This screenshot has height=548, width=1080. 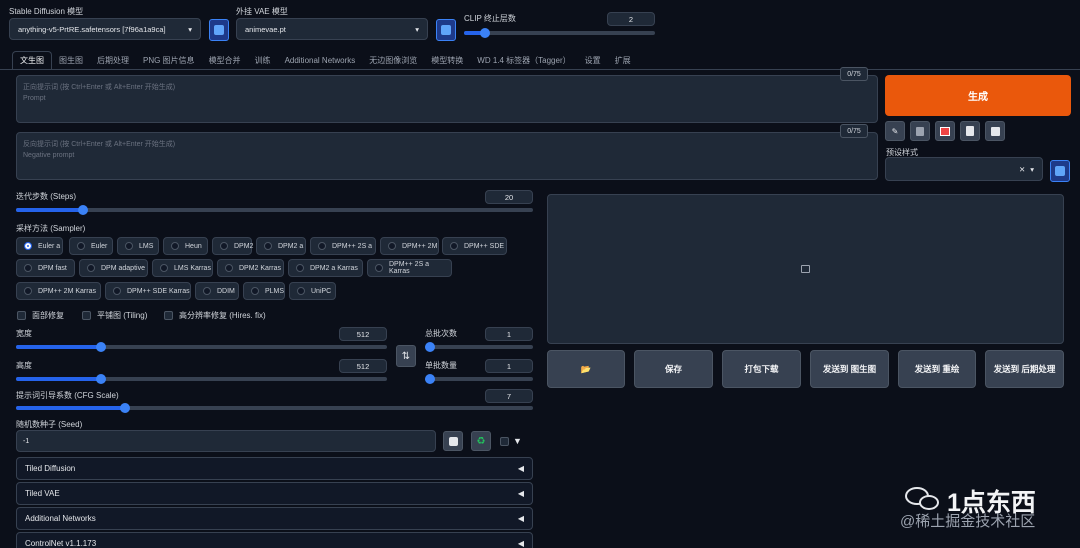 What do you see at coordinates (274, 518) in the screenshot?
I see `accordion-header: Additional Networks ◀` at bounding box center [274, 518].